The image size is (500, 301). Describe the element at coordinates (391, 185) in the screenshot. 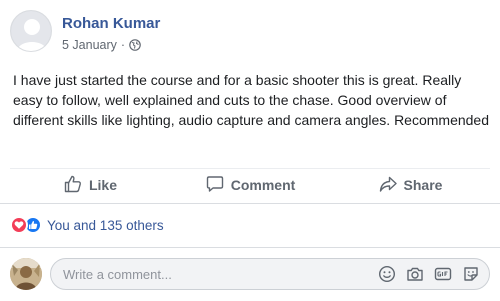

I see `share-arrow-icon` at that location.